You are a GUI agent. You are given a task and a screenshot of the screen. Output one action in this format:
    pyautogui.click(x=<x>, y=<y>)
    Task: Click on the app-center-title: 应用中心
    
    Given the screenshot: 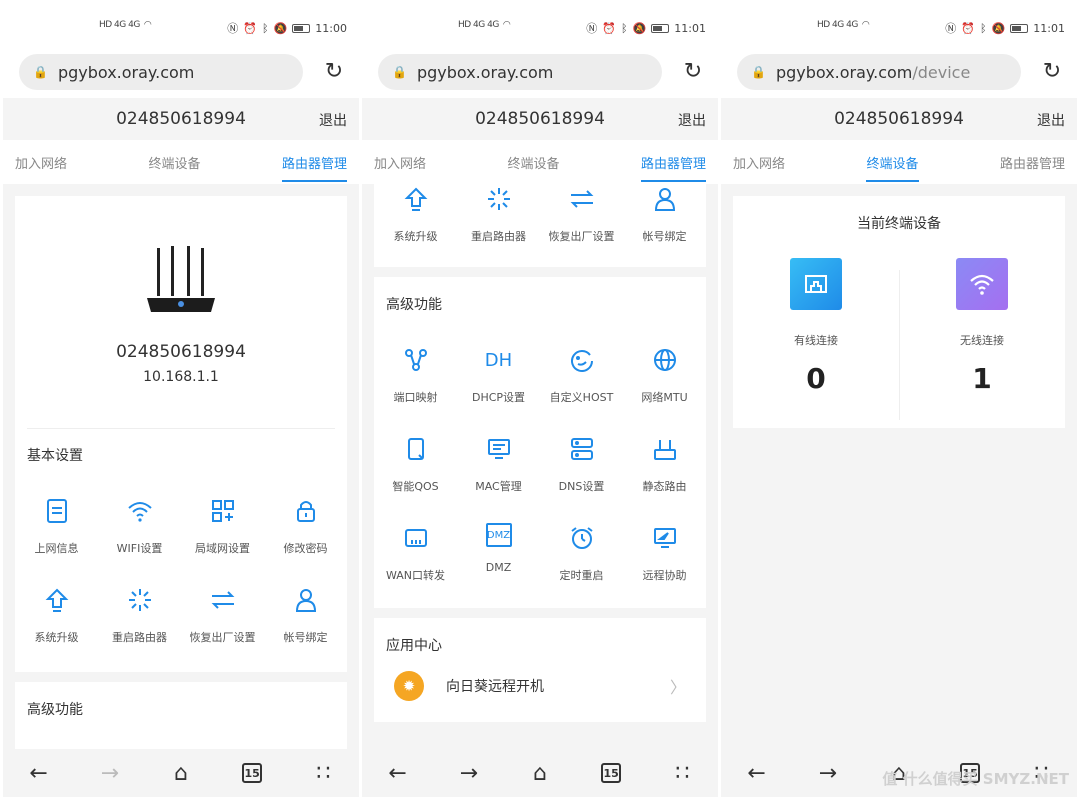 What is the action you would take?
    pyautogui.click(x=414, y=646)
    